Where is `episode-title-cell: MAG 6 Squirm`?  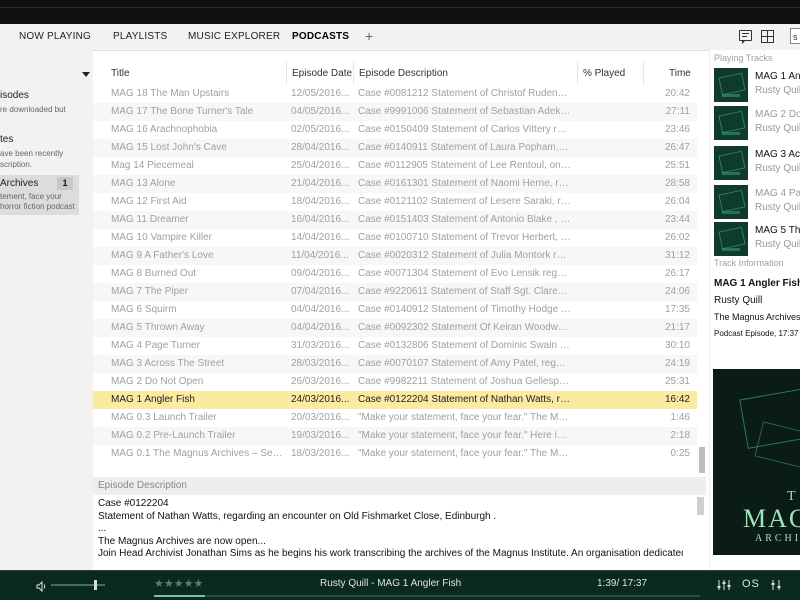
episode-title-cell: MAG 6 Squirm is located at coordinates (144, 309).